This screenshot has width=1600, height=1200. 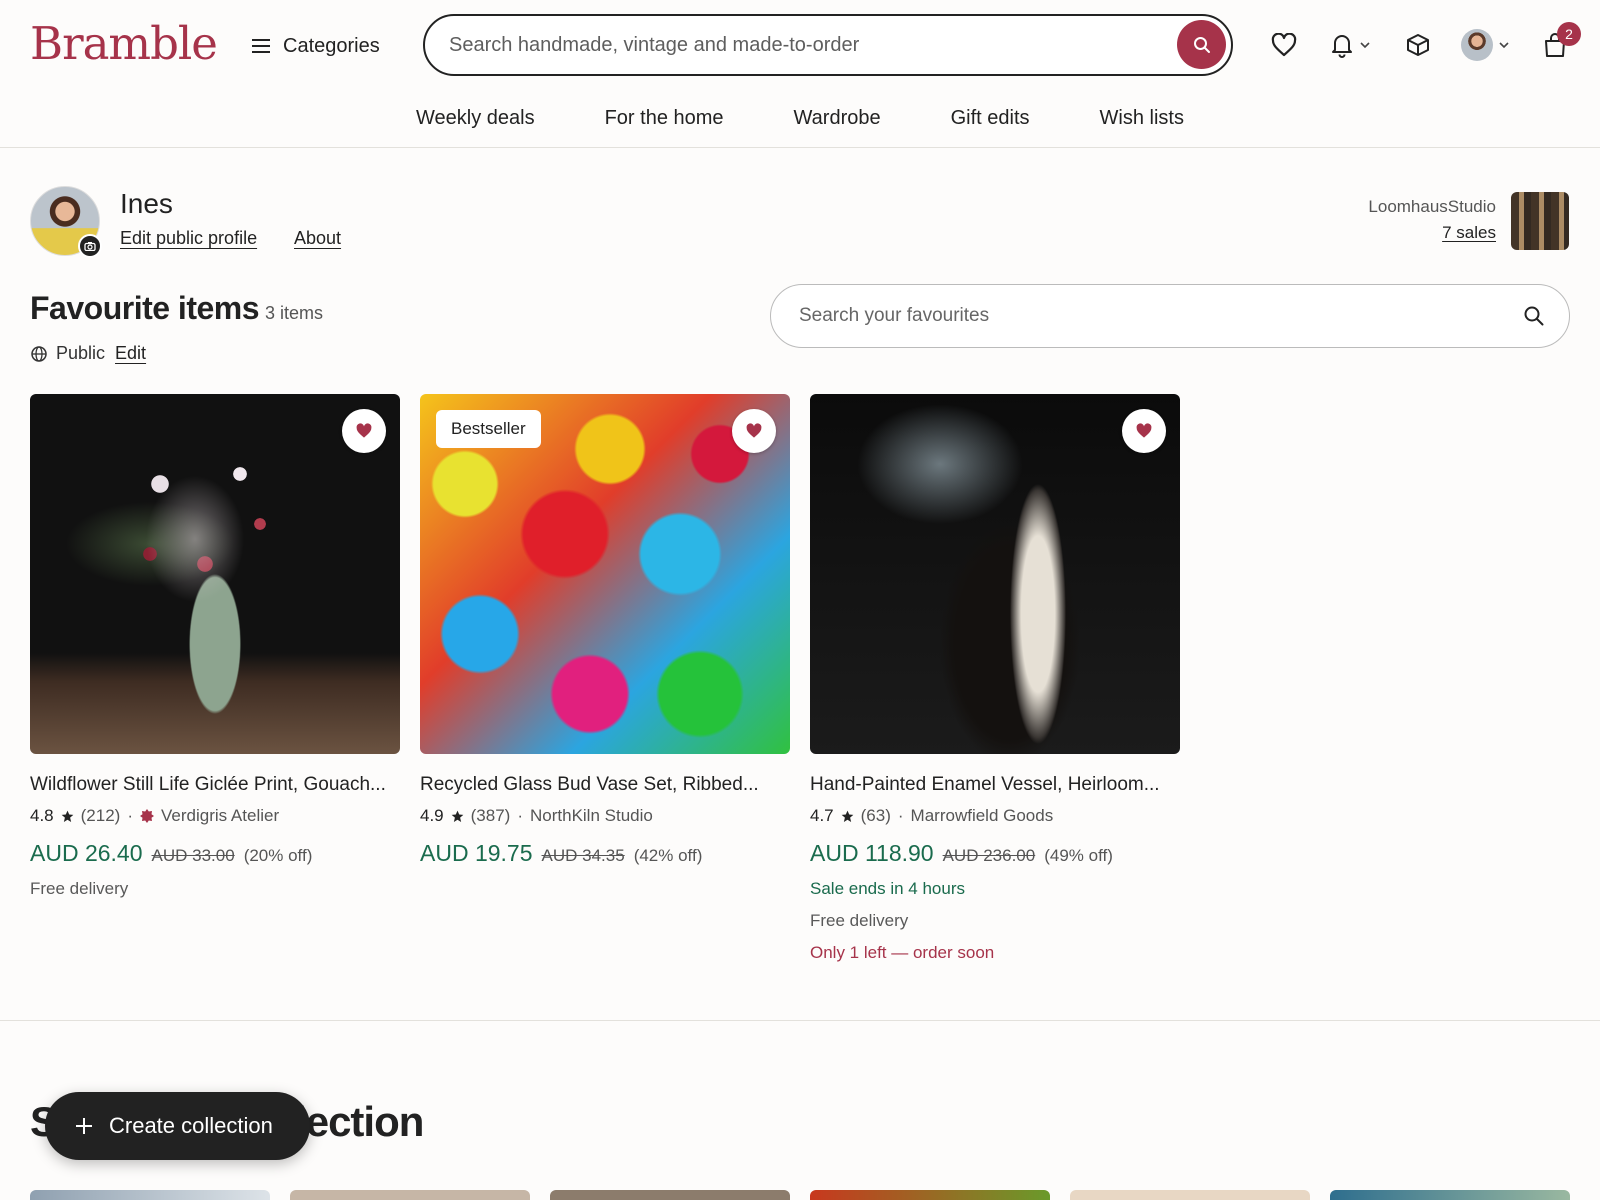 What do you see at coordinates (982, 816) in the screenshot?
I see `shop-name: Marrowfield Goods` at bounding box center [982, 816].